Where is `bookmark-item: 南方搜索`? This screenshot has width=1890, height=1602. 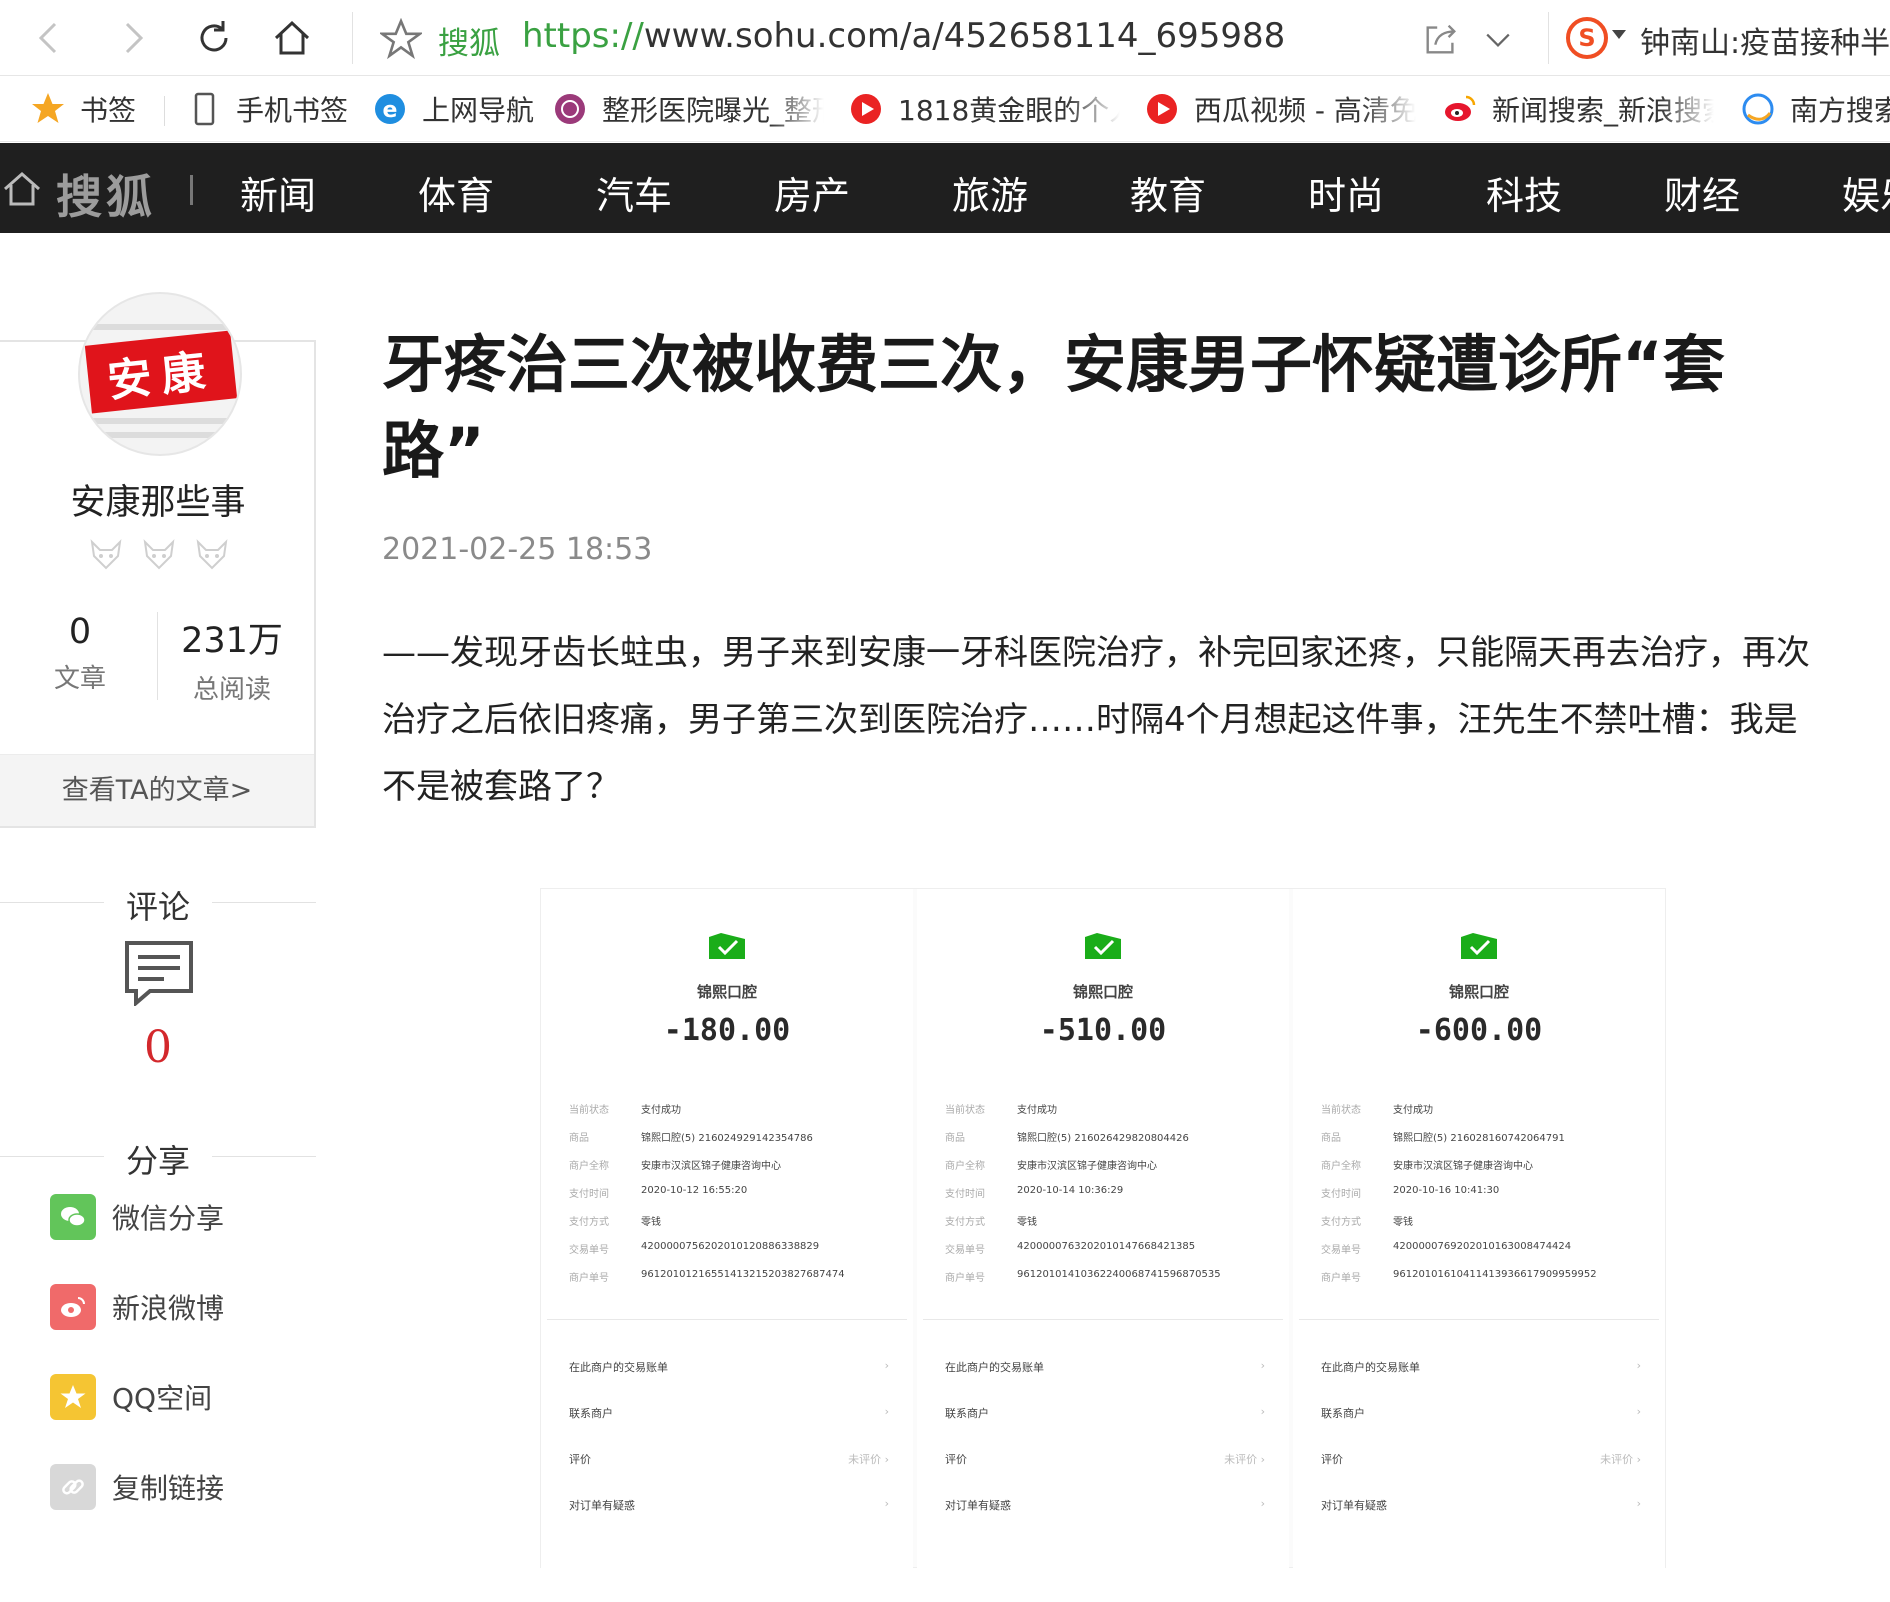 bookmark-item: 南方搜索 is located at coordinates (1815, 109).